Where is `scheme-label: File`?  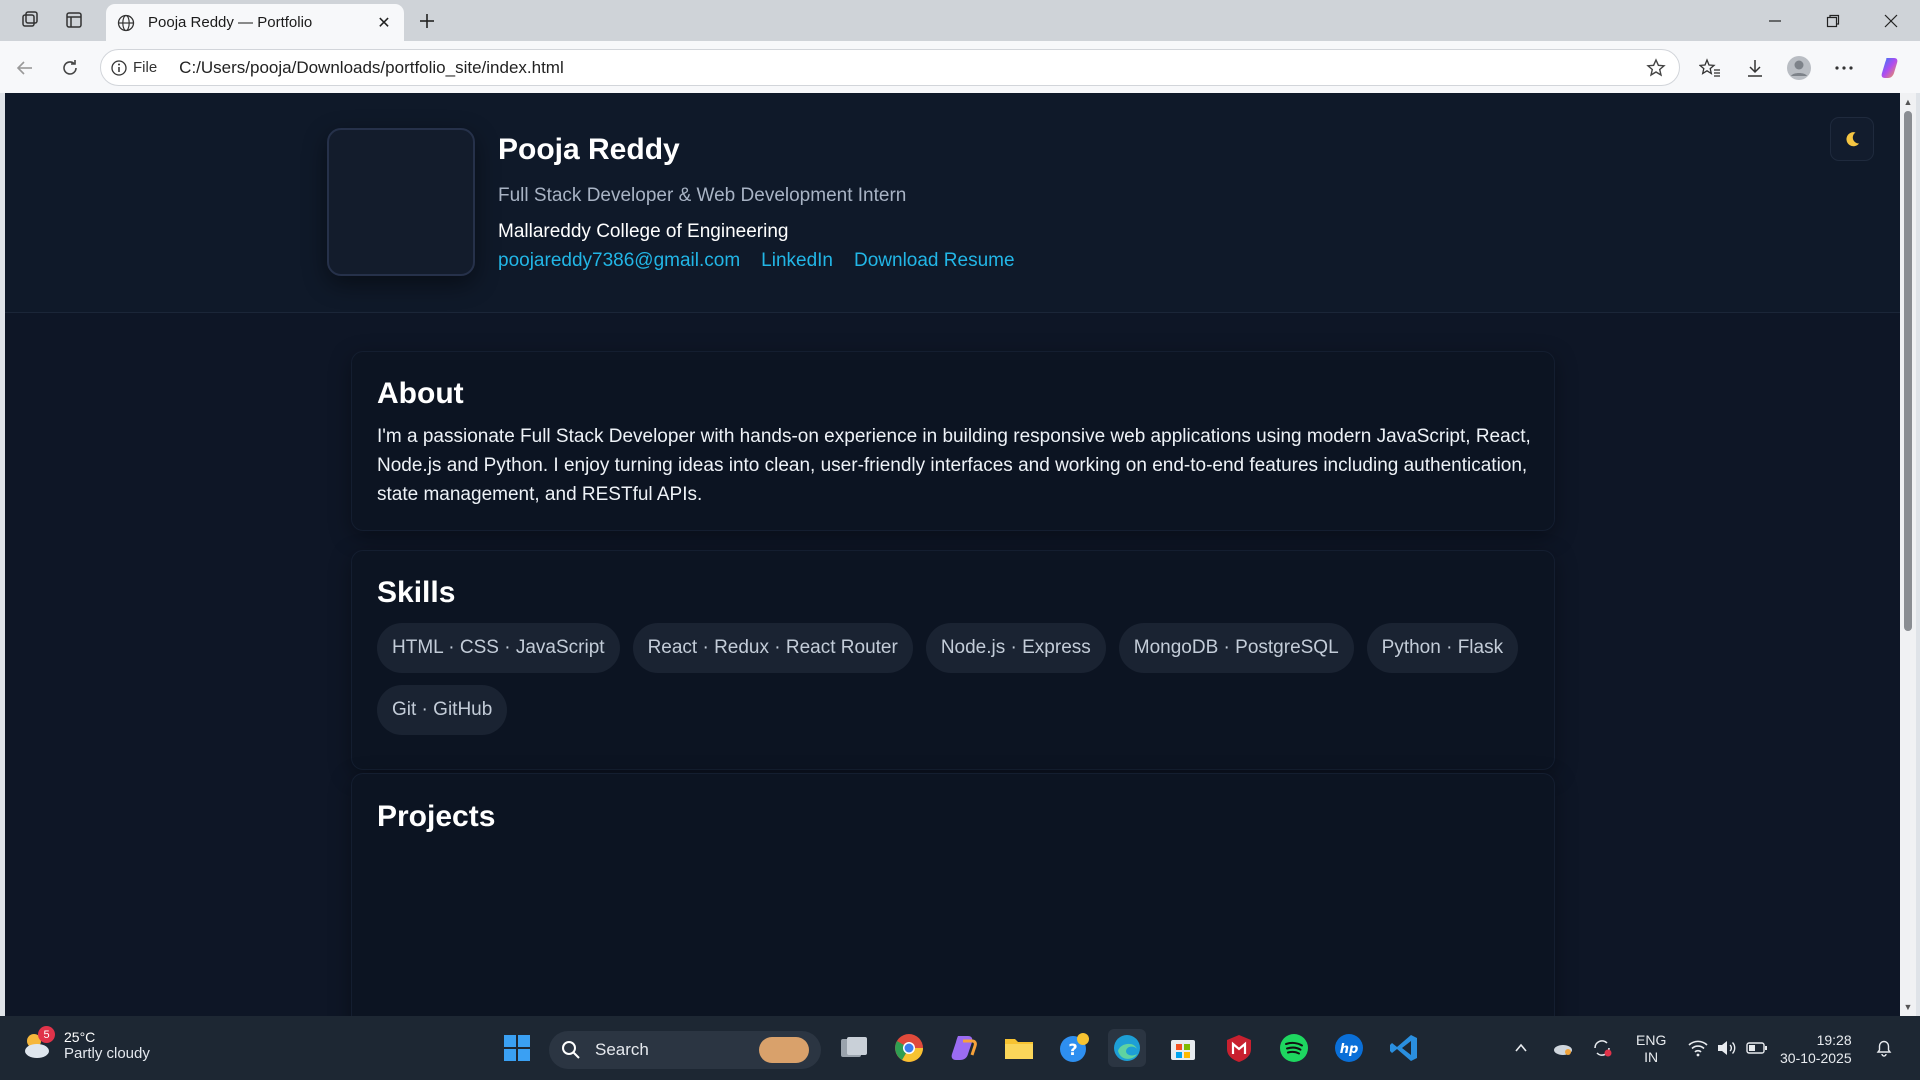 scheme-label: File is located at coordinates (145, 67).